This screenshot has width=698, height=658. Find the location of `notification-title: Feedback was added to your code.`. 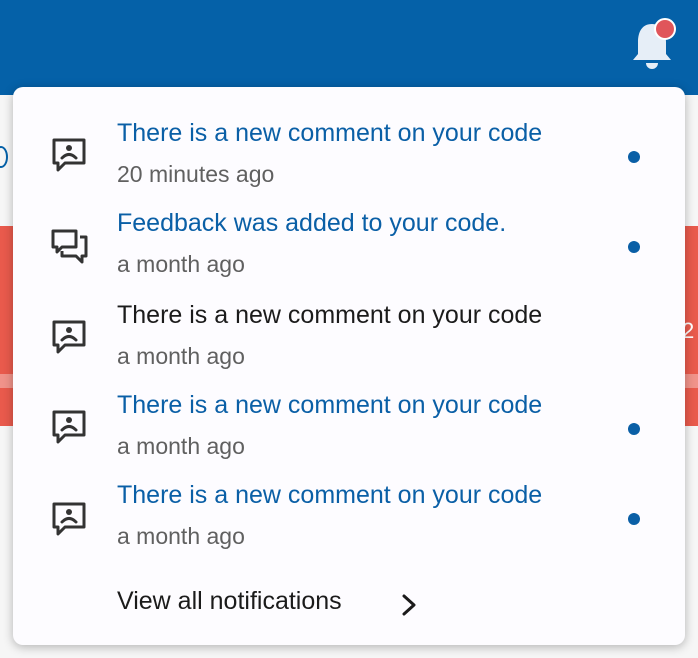

notification-title: Feedback was added to your code. is located at coordinates (312, 223).